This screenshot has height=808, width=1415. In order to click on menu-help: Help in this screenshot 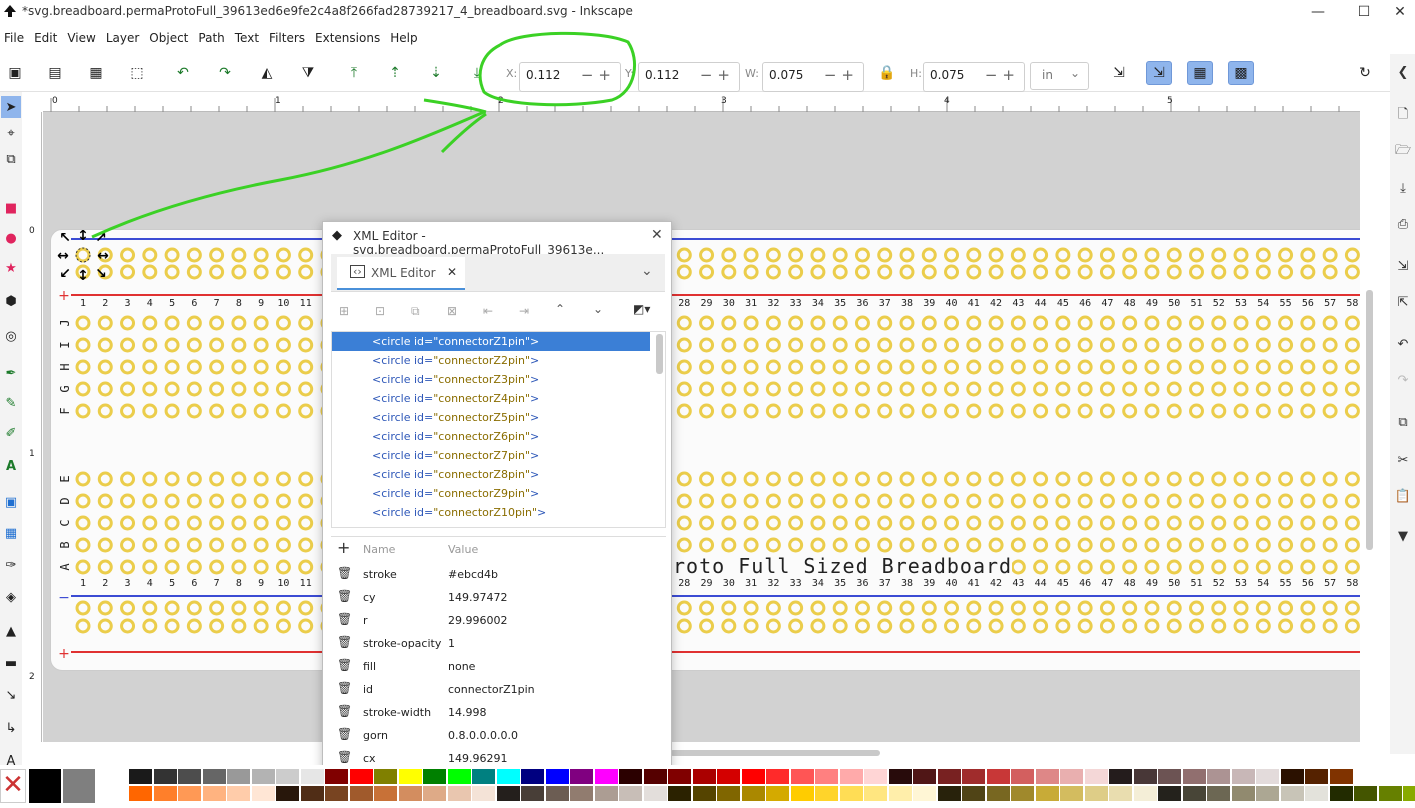, I will do `click(404, 36)`.